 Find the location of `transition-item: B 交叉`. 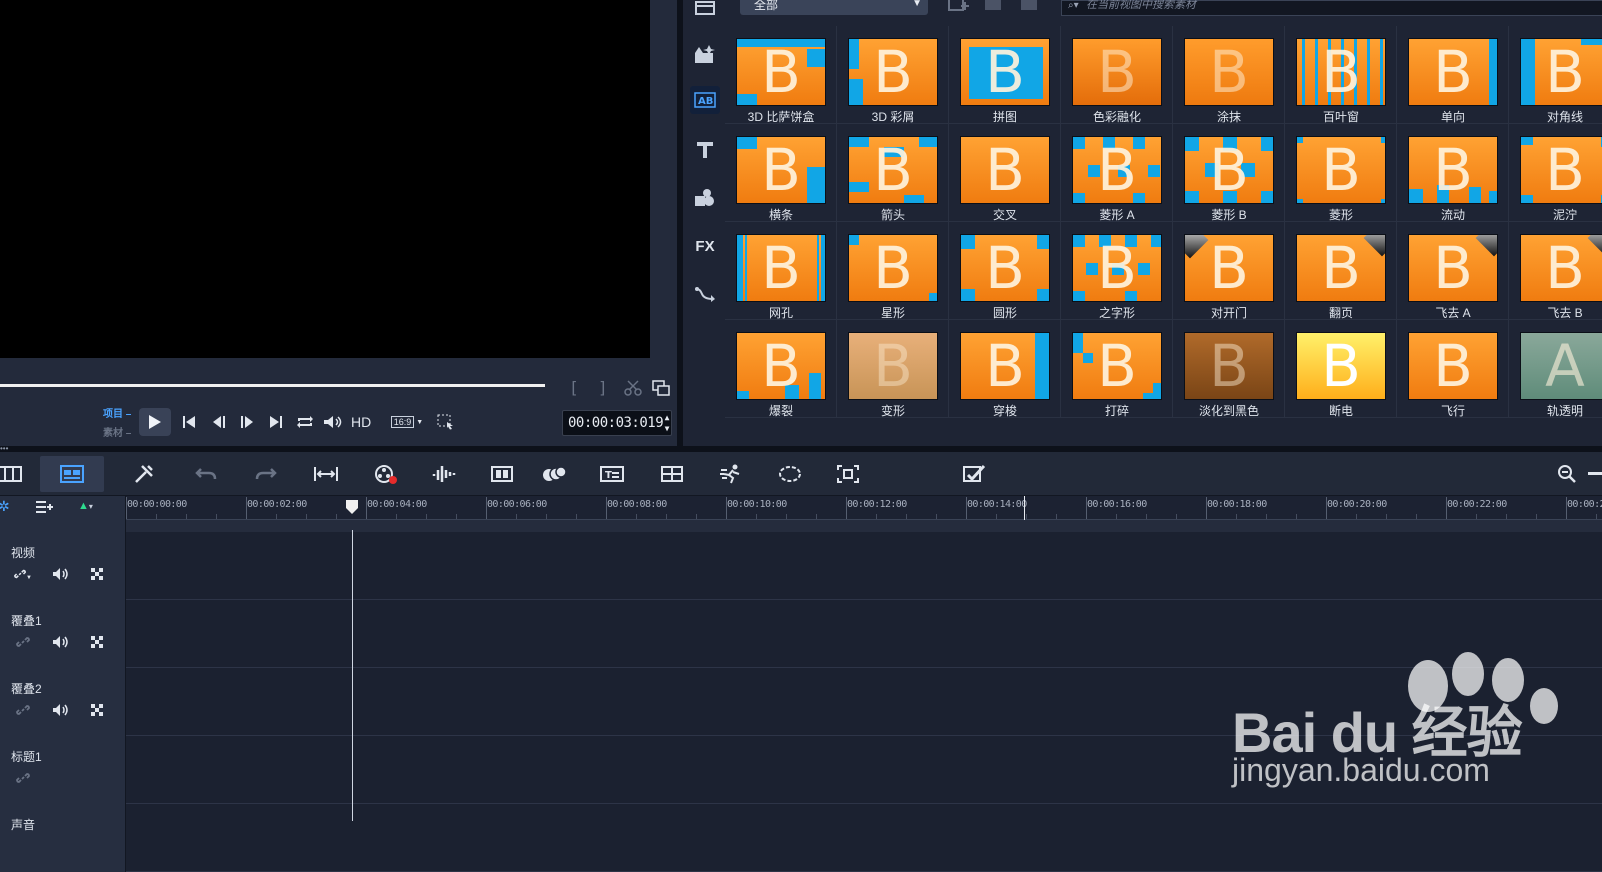

transition-item: B 交叉 is located at coordinates (1005, 173).